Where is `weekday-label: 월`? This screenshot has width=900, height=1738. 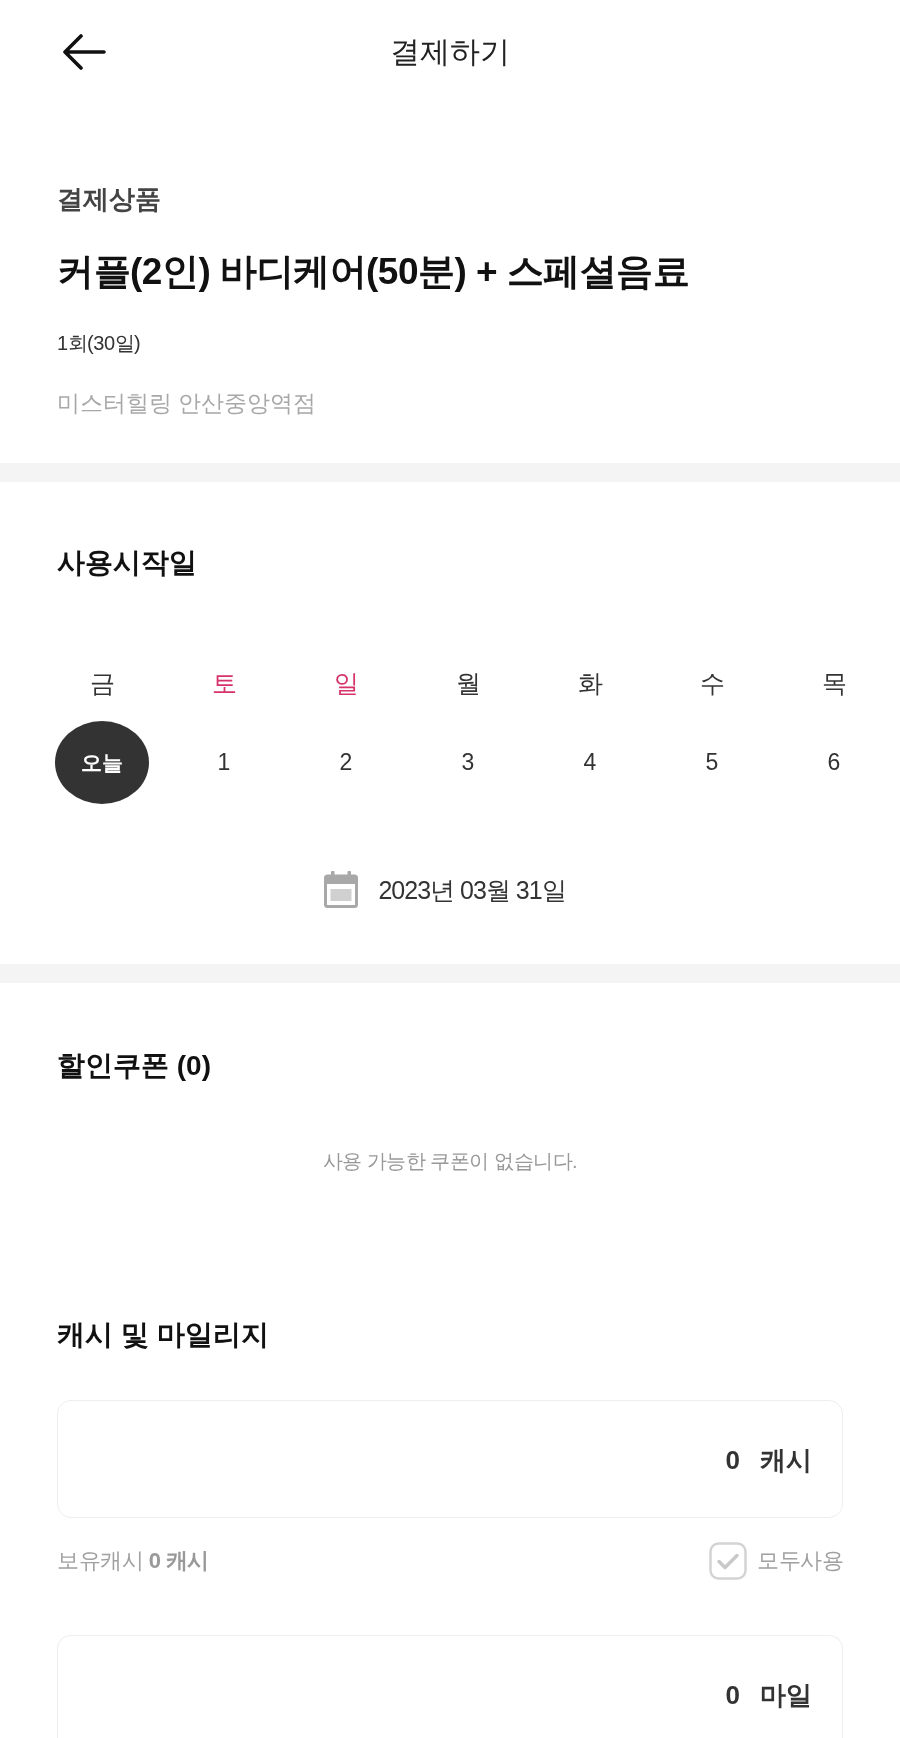 weekday-label: 월 is located at coordinates (468, 683).